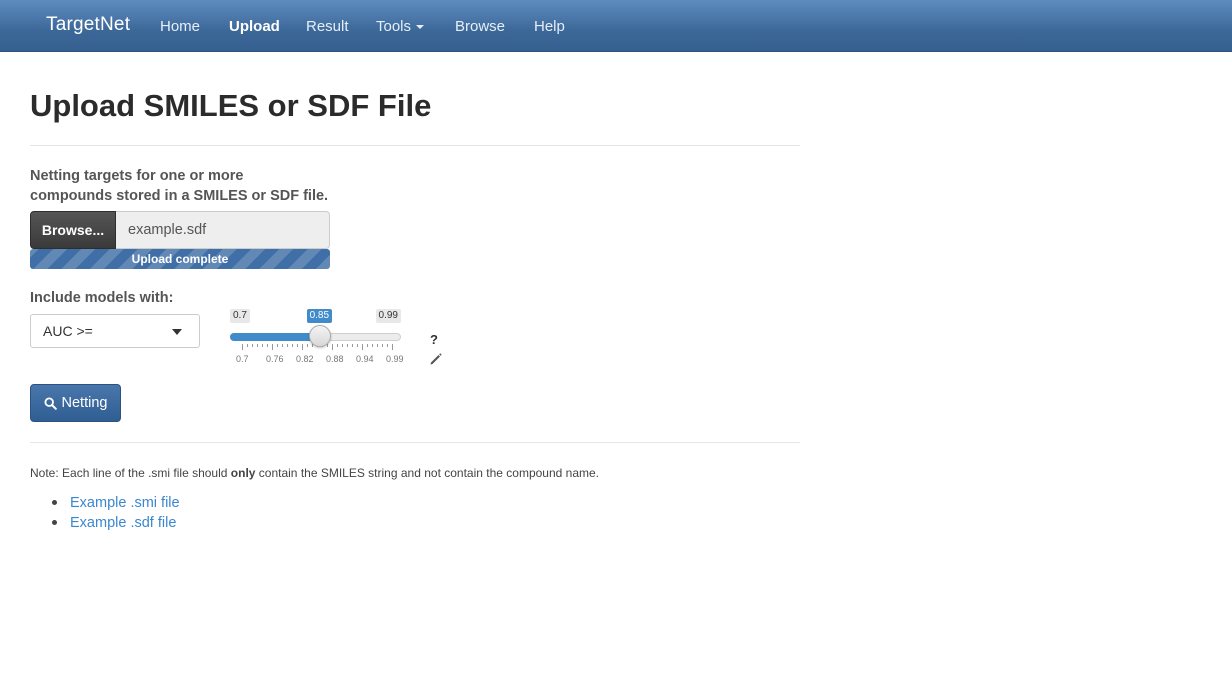  What do you see at coordinates (275, 337) in the screenshot?
I see `slider-track-fill` at bounding box center [275, 337].